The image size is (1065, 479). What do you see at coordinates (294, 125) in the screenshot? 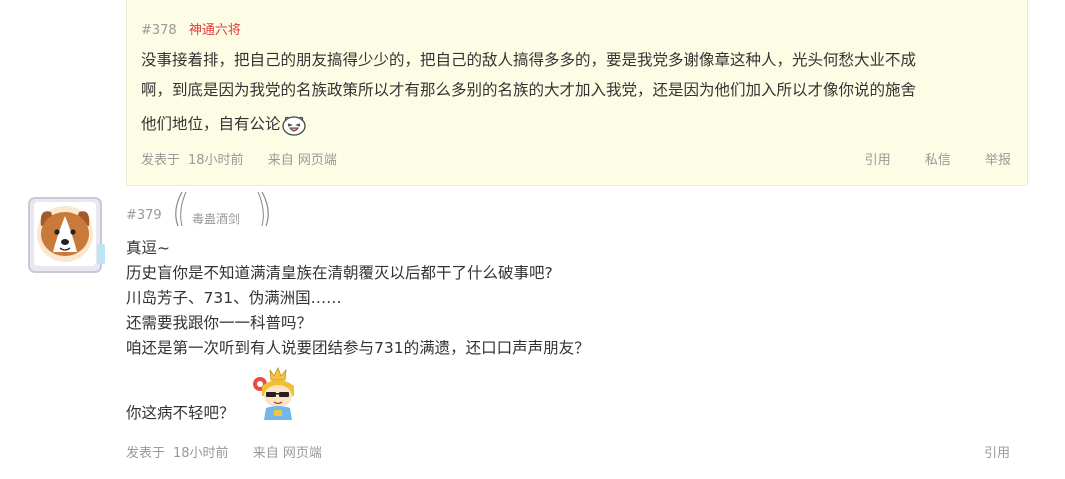
I see `laughing-face-emoji` at bounding box center [294, 125].